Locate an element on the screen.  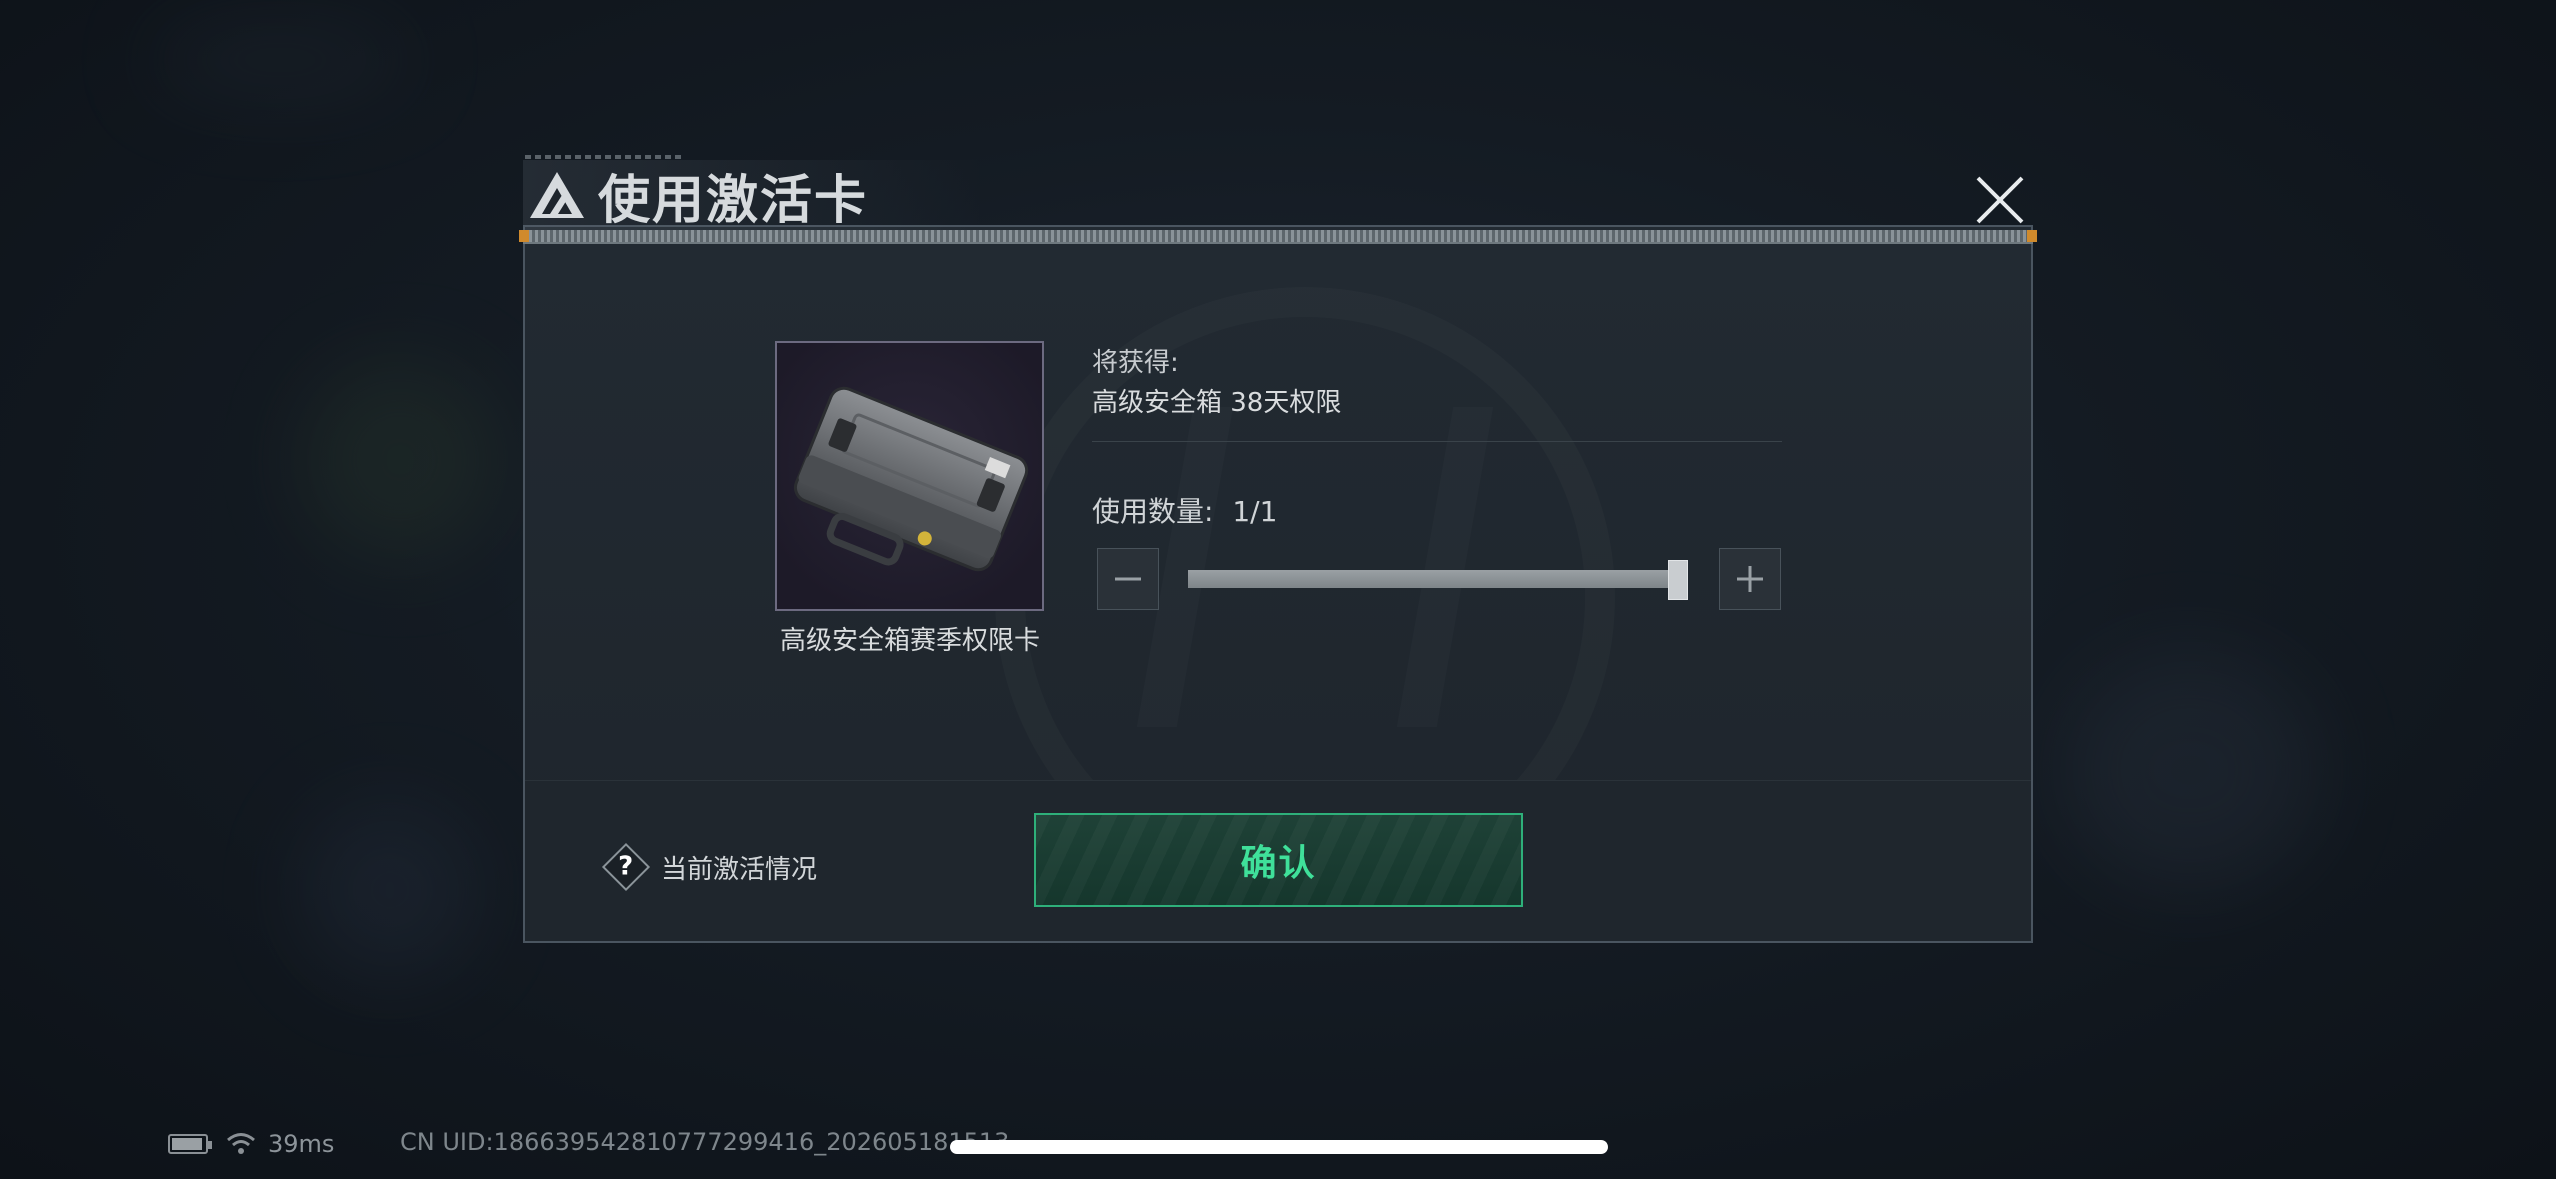
item-thumbnail is located at coordinates (909, 476).